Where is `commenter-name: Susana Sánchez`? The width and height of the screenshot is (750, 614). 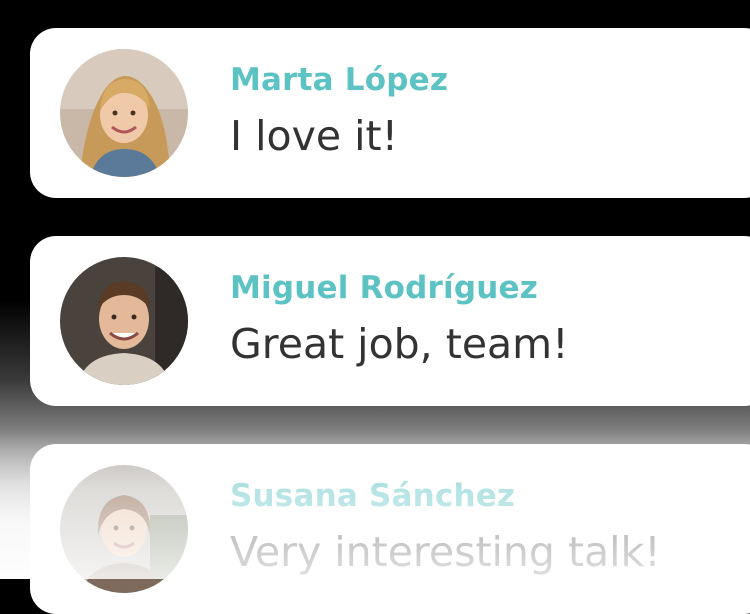
commenter-name: Susana Sánchez is located at coordinates (373, 496).